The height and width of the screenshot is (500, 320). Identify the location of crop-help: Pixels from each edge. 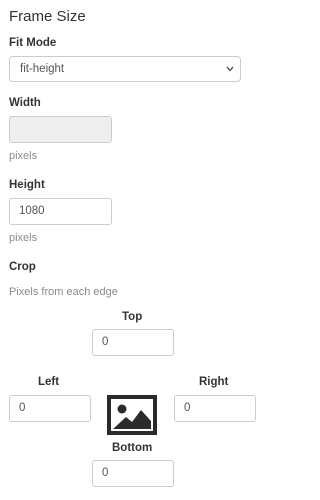
(63, 292).